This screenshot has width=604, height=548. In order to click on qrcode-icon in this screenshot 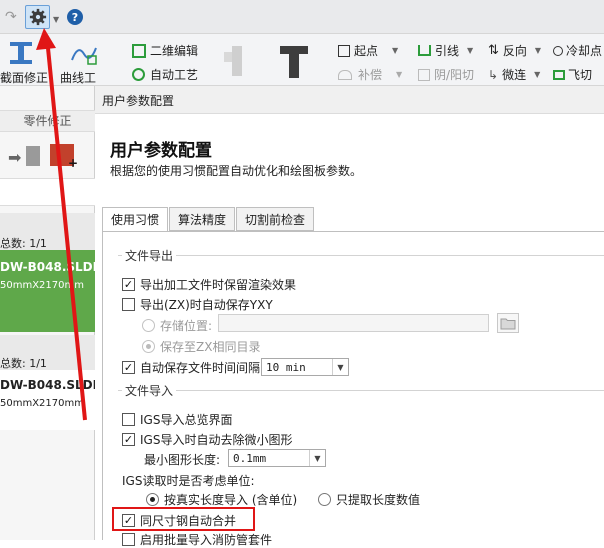, I will do `click(139, 50)`.